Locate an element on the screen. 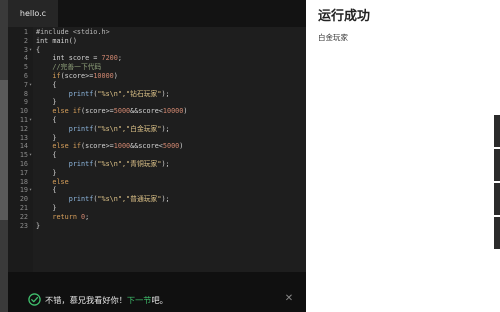 This screenshot has width=500, height=312. line-number: 10 is located at coordinates (23, 111).